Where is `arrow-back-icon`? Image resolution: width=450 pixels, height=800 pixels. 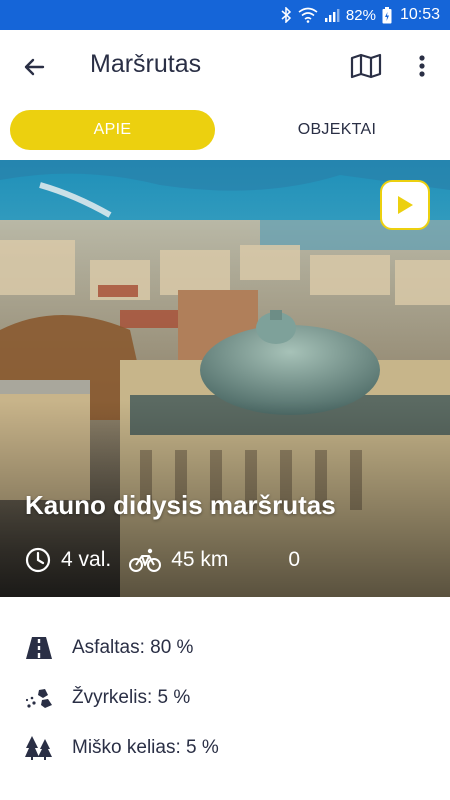 arrow-back-icon is located at coordinates (34, 67).